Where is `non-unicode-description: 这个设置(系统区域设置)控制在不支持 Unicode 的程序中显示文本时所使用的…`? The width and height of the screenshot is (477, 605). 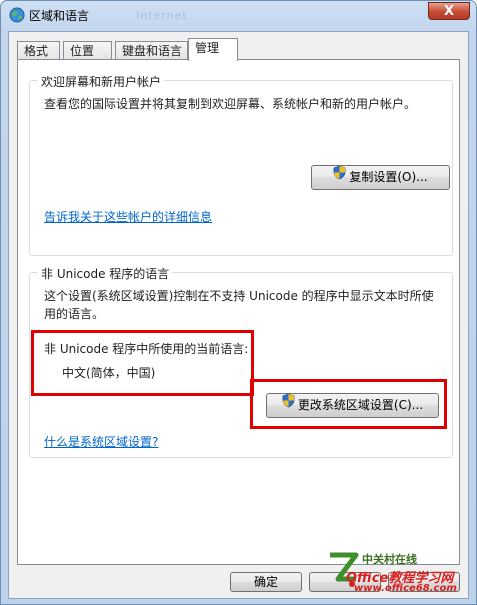 non-unicode-description: 这个设置(系统区域设置)控制在不支持 Unicode 的程序中显示文本时所使用的… is located at coordinates (239, 305).